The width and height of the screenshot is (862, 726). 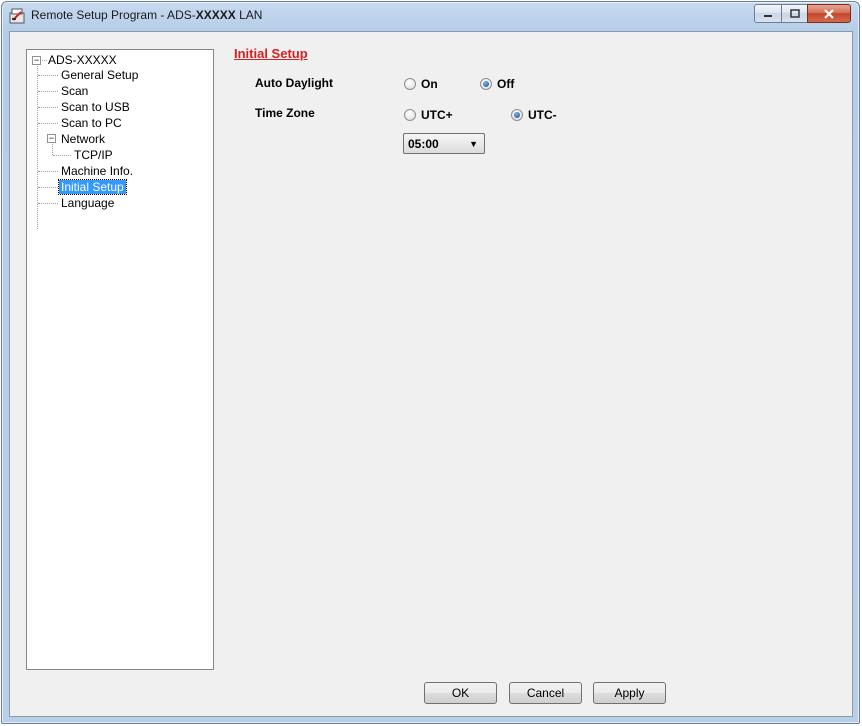 I want to click on cancel-button: Cancel, so click(x=545, y=693).